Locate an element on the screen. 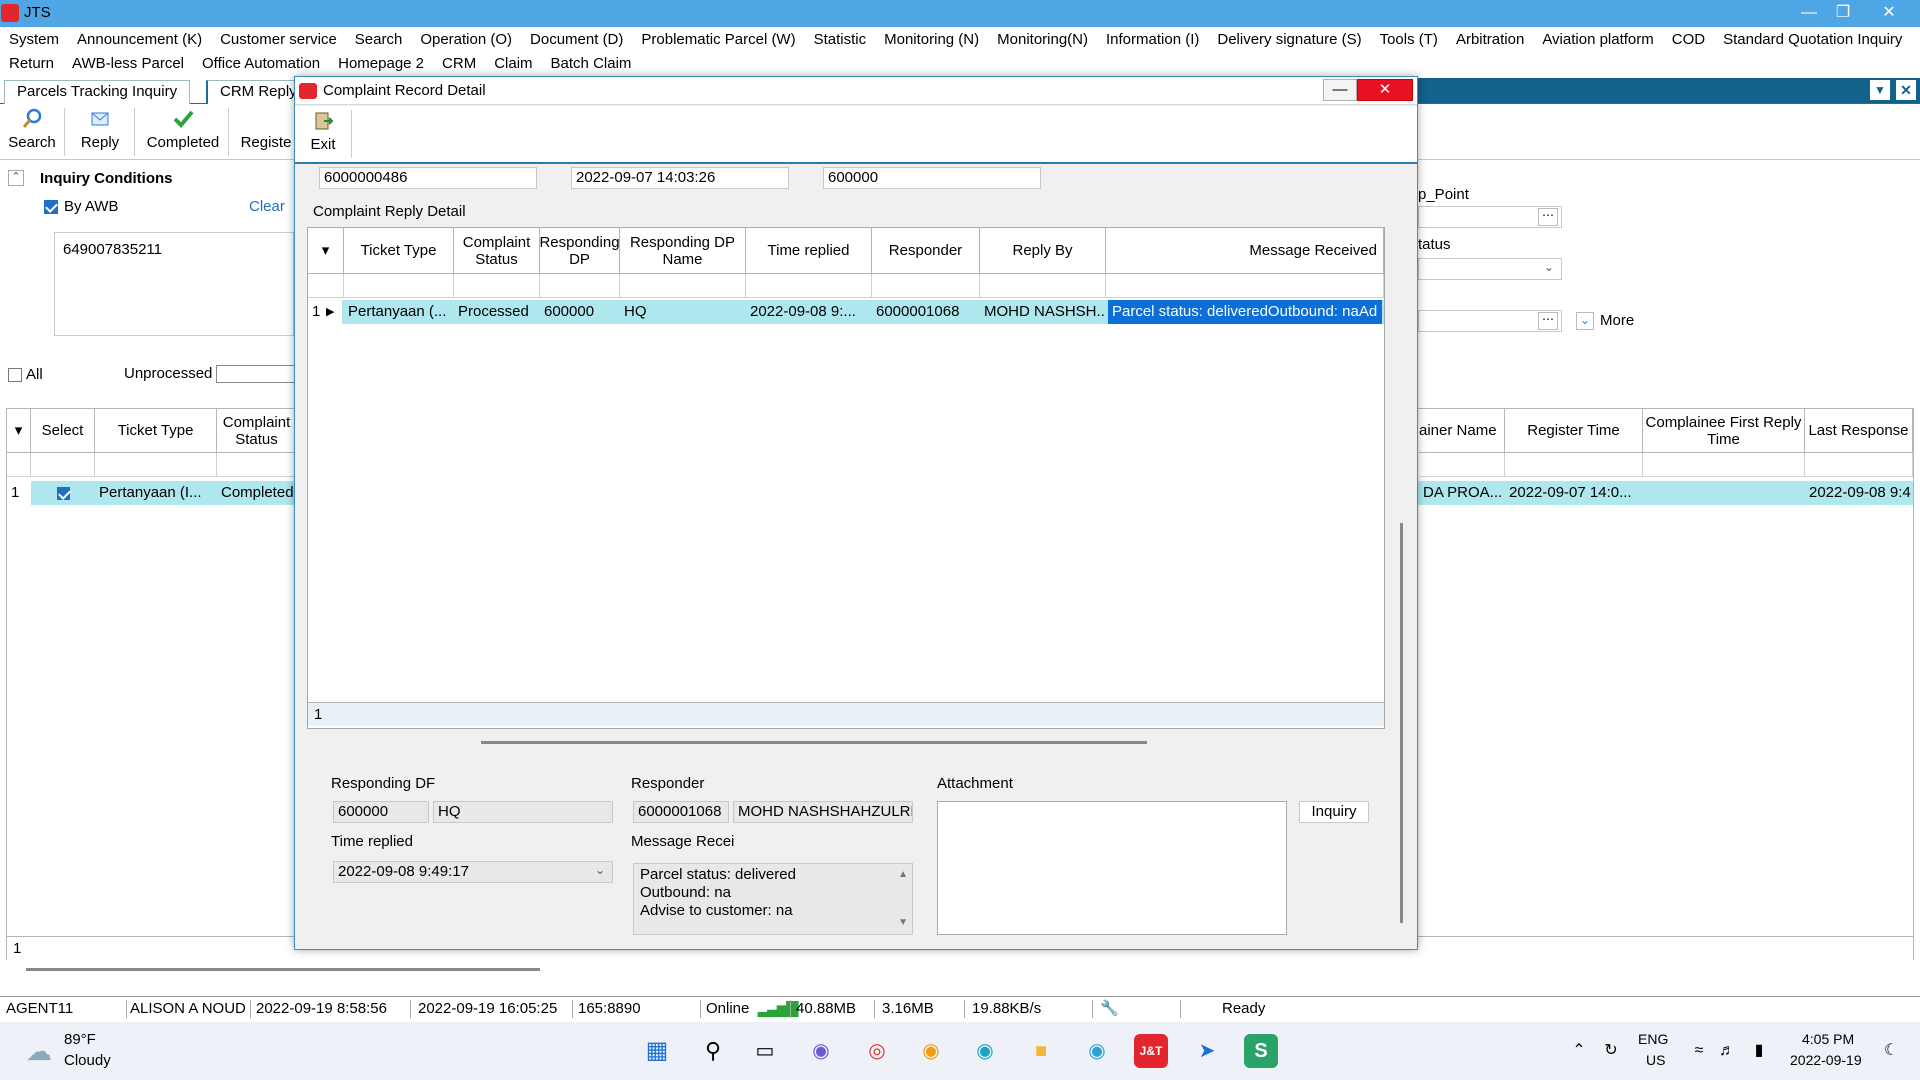 The image size is (1920, 1080). task-view-icon: ▭ is located at coordinates (765, 1051).